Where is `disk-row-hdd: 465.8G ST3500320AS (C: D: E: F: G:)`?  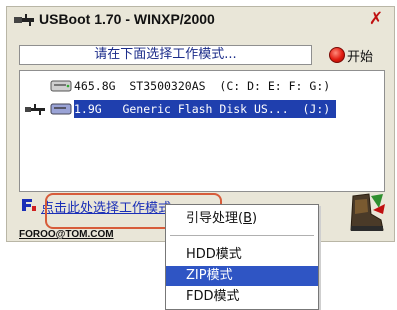
disk-row-hdd: 465.8G ST3500320AS (C: D: E: F: G:) is located at coordinates (201, 86).